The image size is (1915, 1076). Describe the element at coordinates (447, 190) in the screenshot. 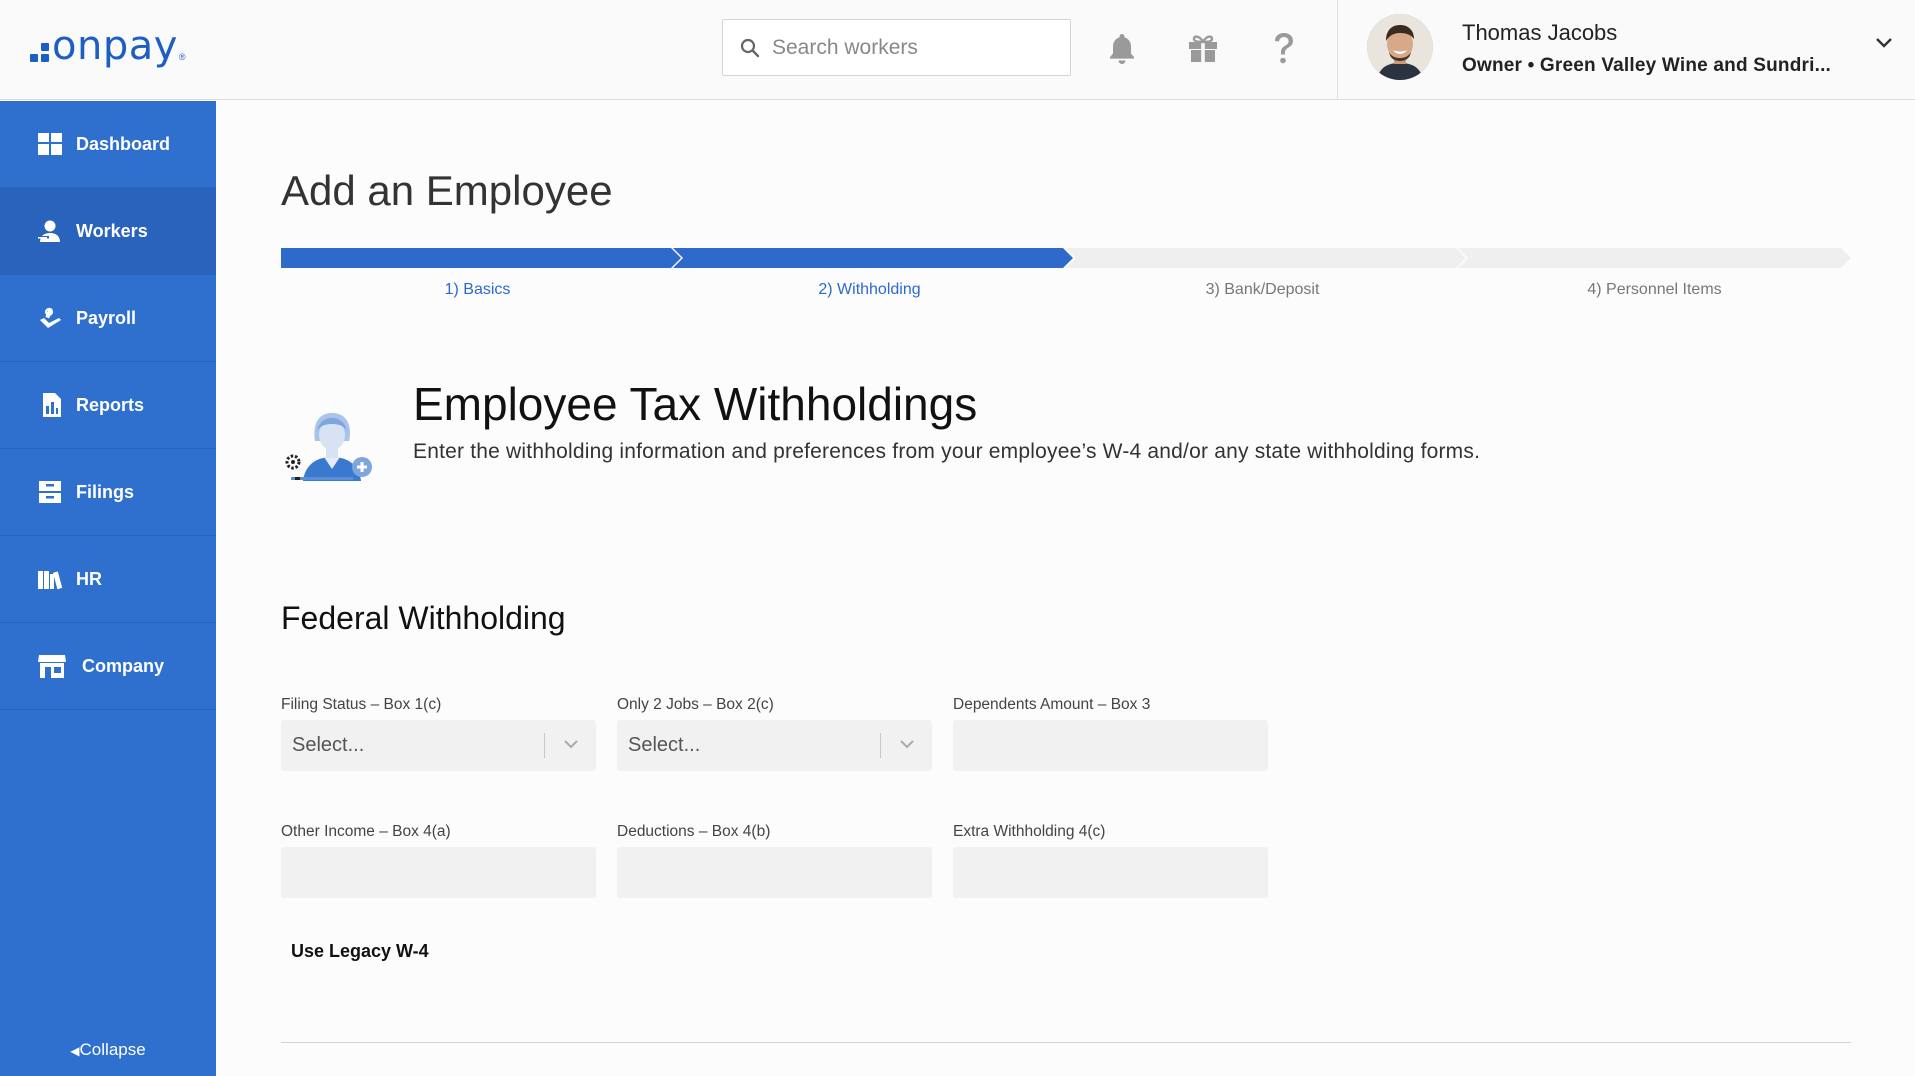

I see `page-title: Add an Employee` at that location.